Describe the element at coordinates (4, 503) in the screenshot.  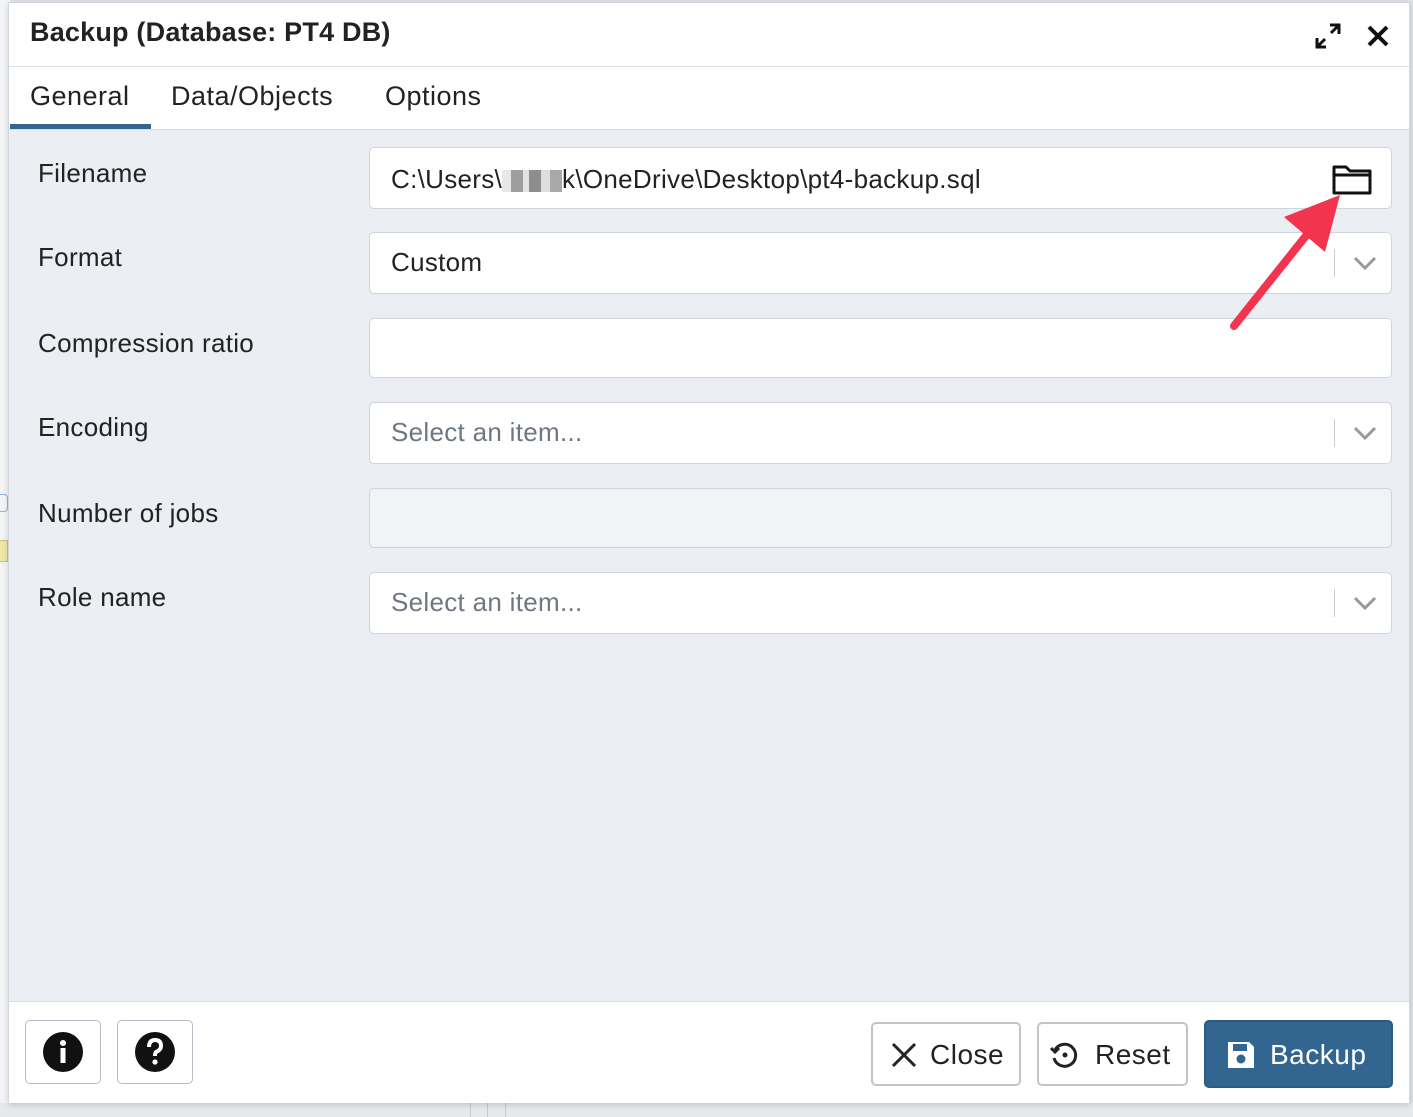
I see `background-tree-node` at that location.